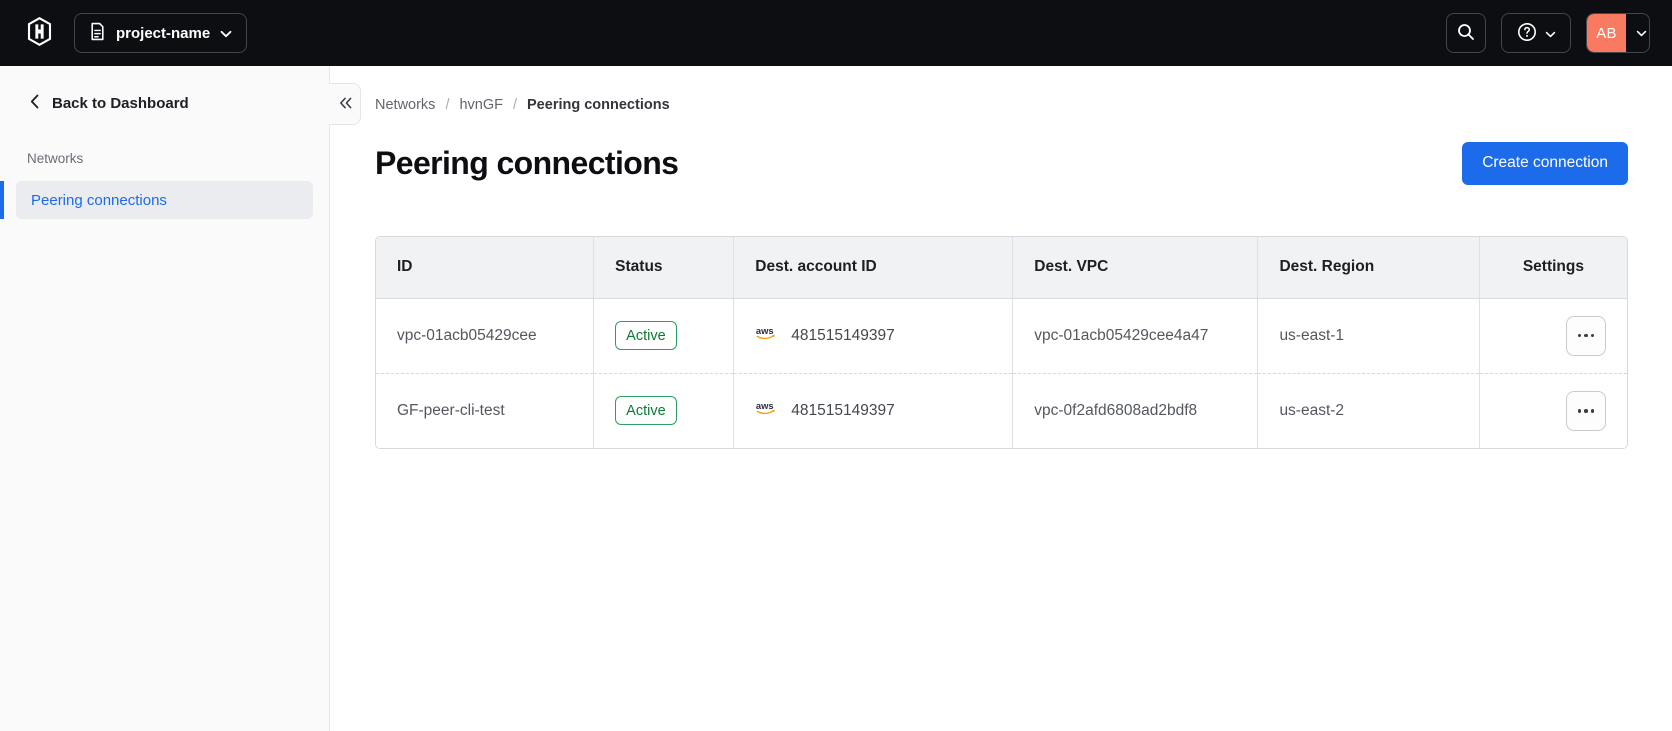 The image size is (1672, 731). I want to click on back-to-dashboard-link: Back to Dashboard, so click(179, 103).